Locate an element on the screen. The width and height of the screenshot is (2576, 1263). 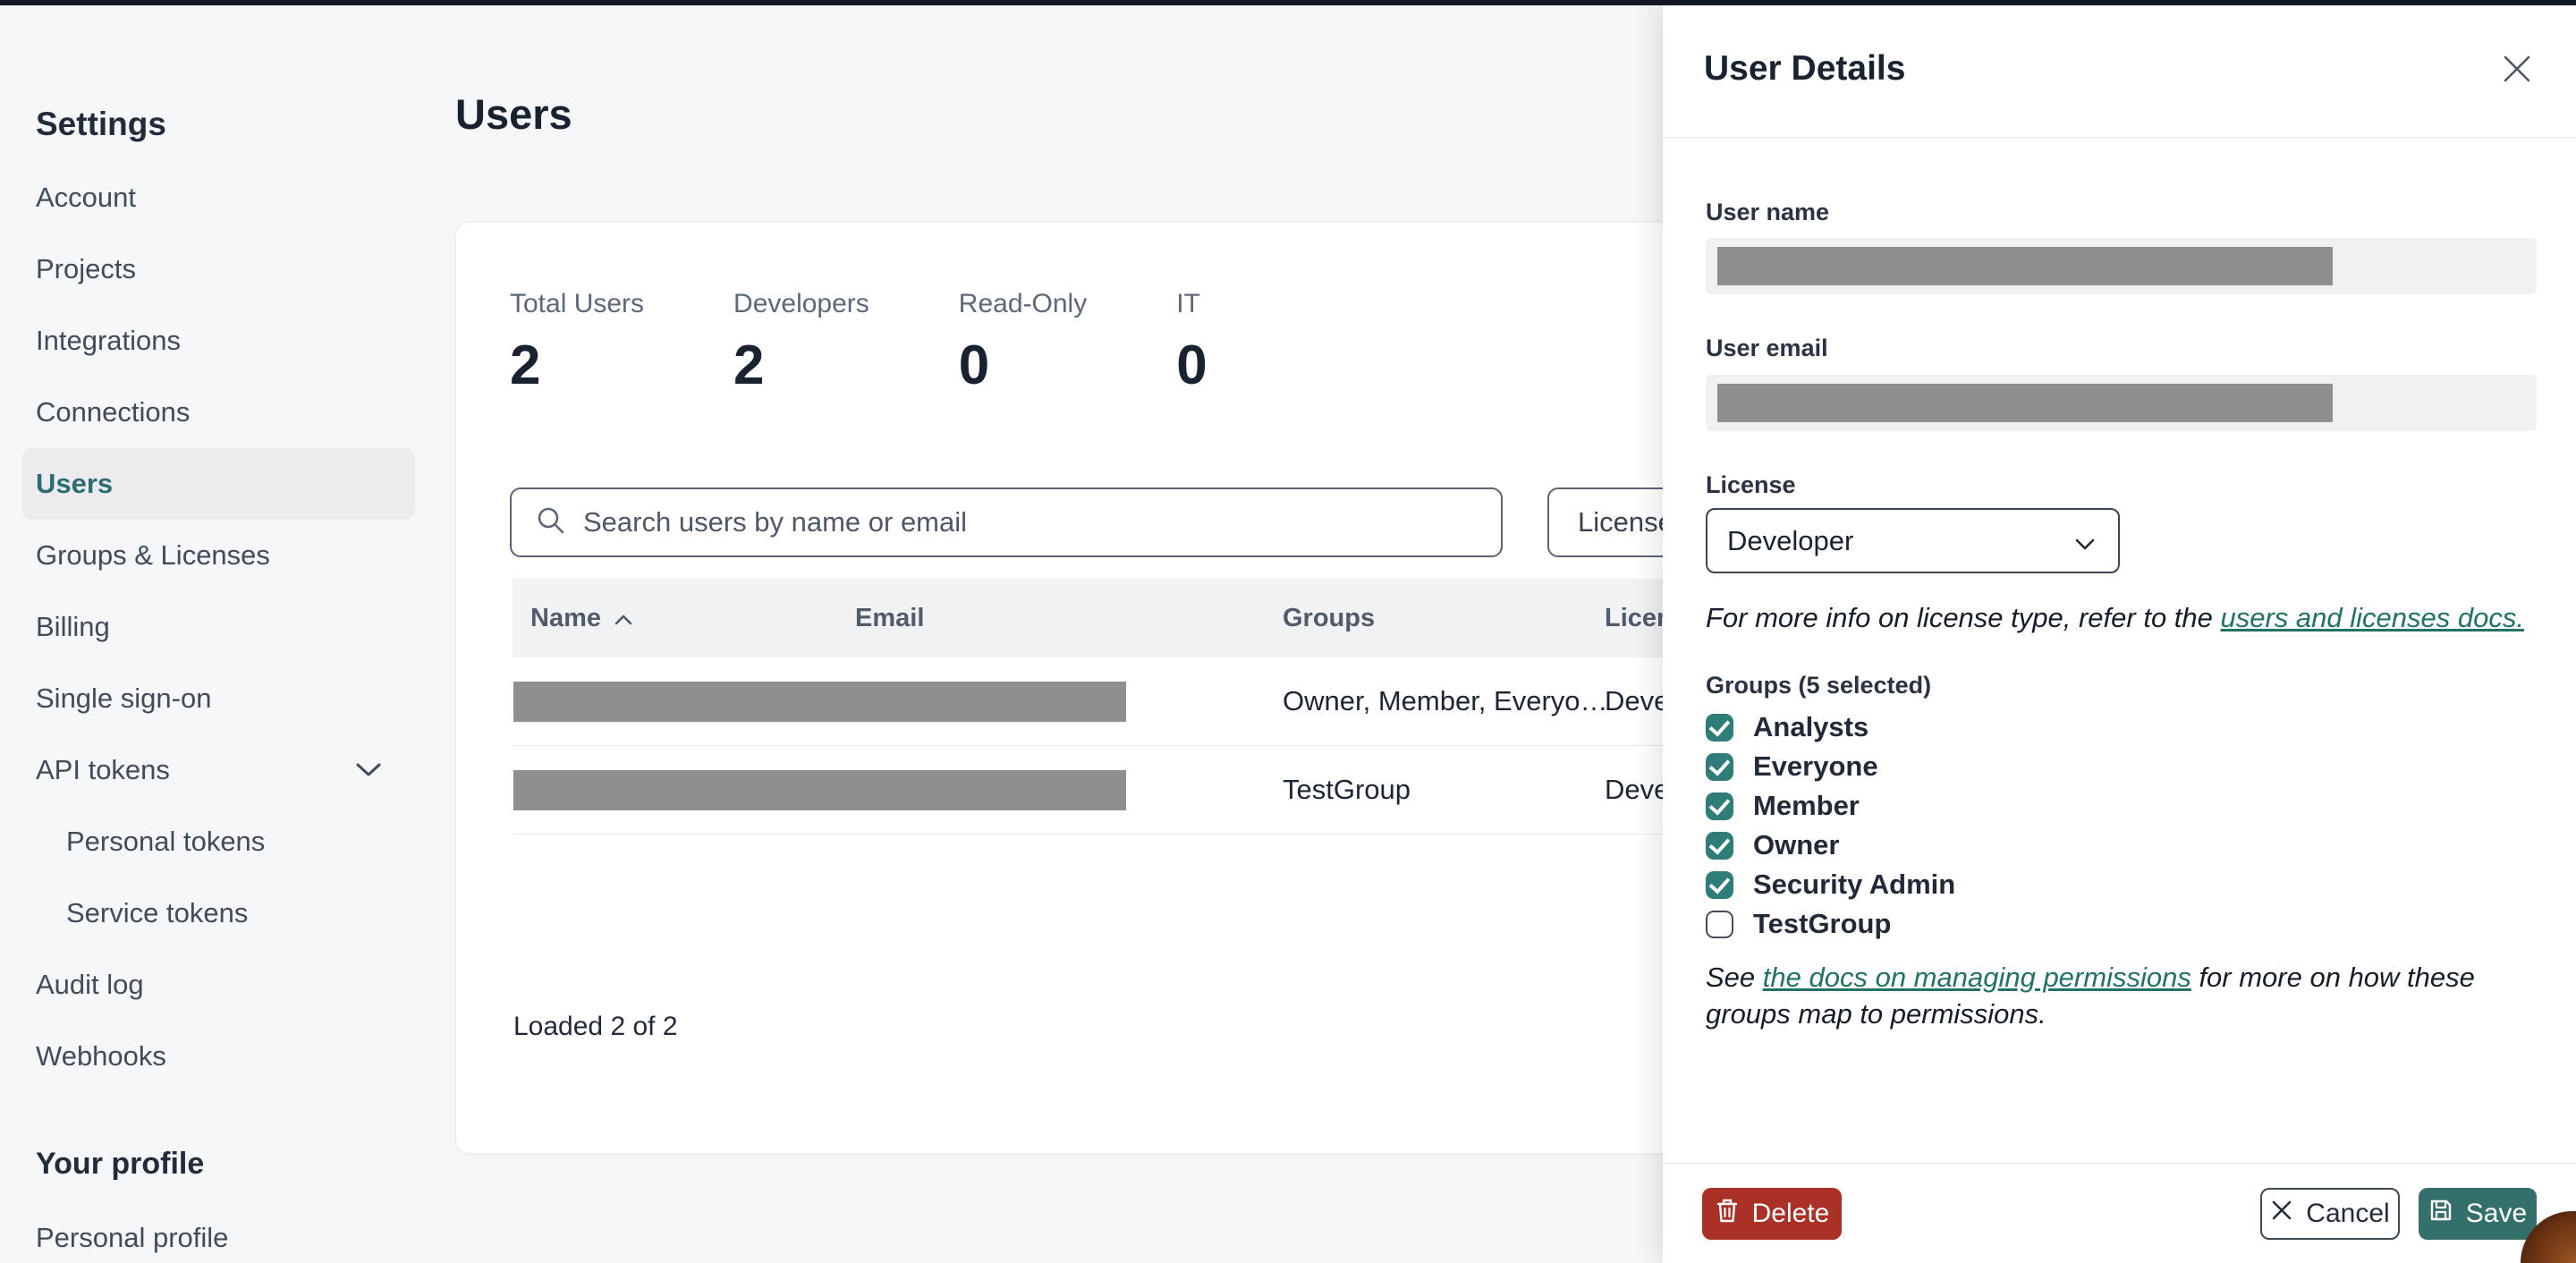
sidebar-item-api-tokens: API tokens is located at coordinates (223, 770).